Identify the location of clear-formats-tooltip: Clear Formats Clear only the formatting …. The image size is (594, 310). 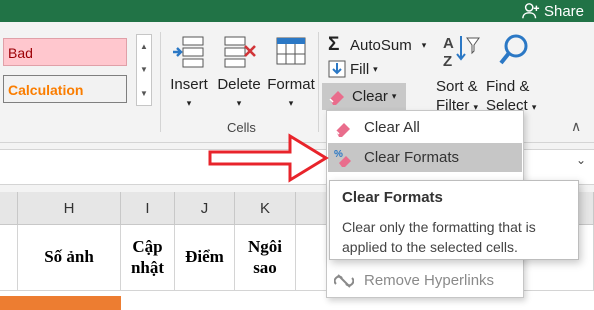
(454, 220).